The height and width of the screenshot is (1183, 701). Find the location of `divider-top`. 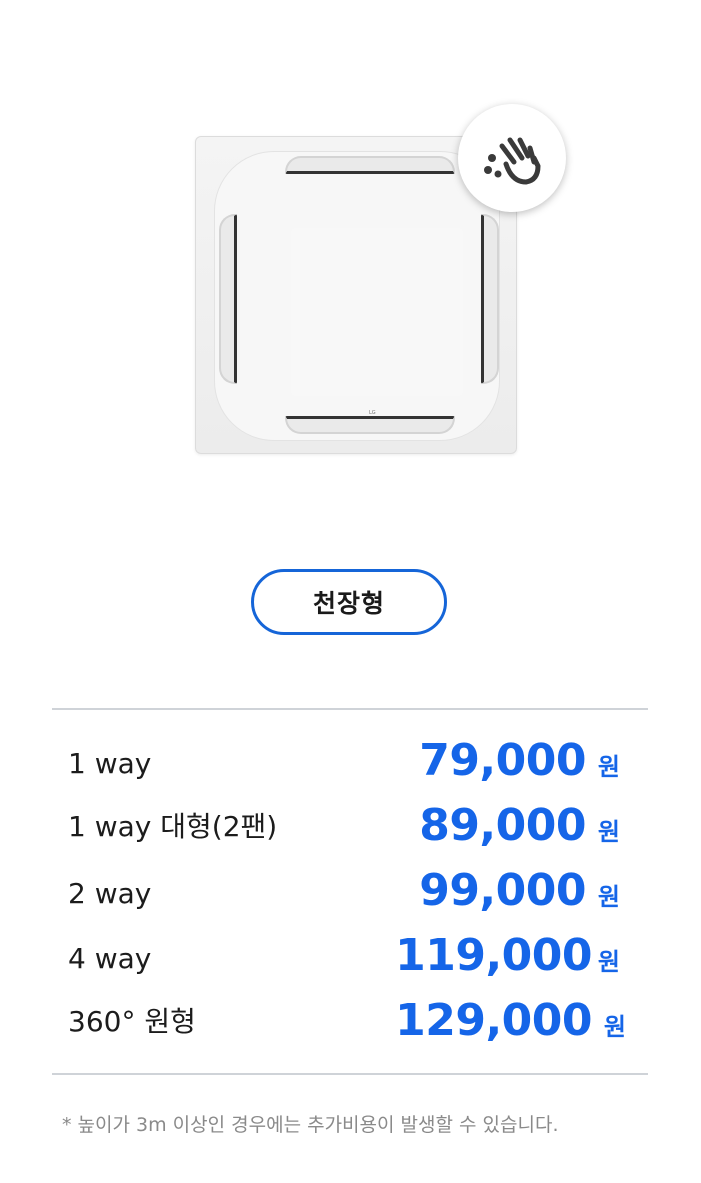

divider-top is located at coordinates (350, 709).